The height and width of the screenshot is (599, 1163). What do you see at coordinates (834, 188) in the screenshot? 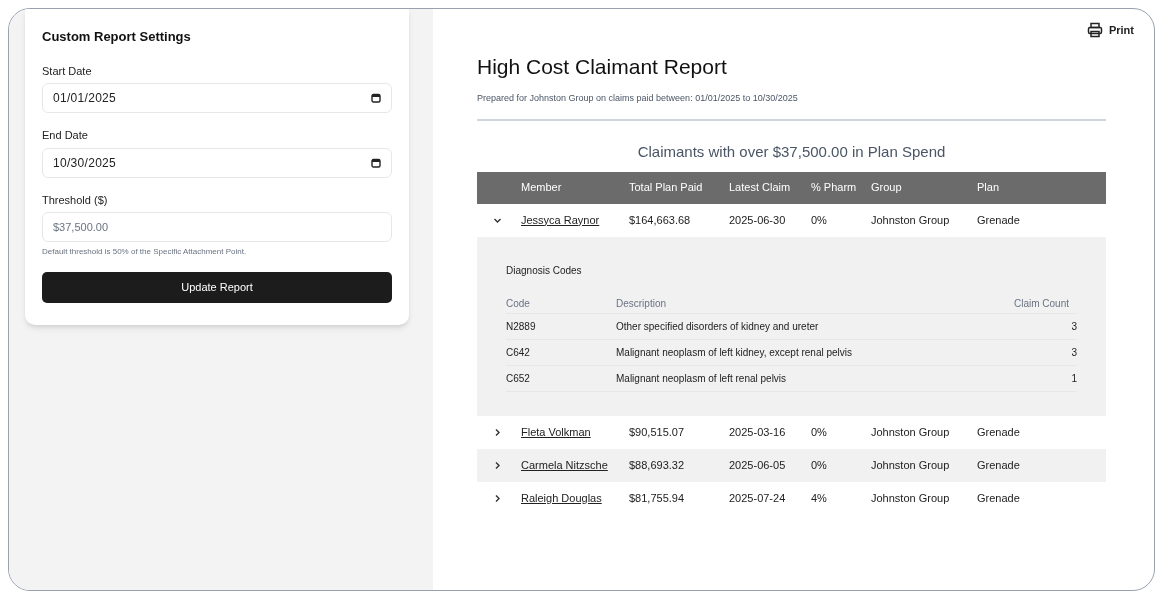
I see `column-header: % Pharm` at bounding box center [834, 188].